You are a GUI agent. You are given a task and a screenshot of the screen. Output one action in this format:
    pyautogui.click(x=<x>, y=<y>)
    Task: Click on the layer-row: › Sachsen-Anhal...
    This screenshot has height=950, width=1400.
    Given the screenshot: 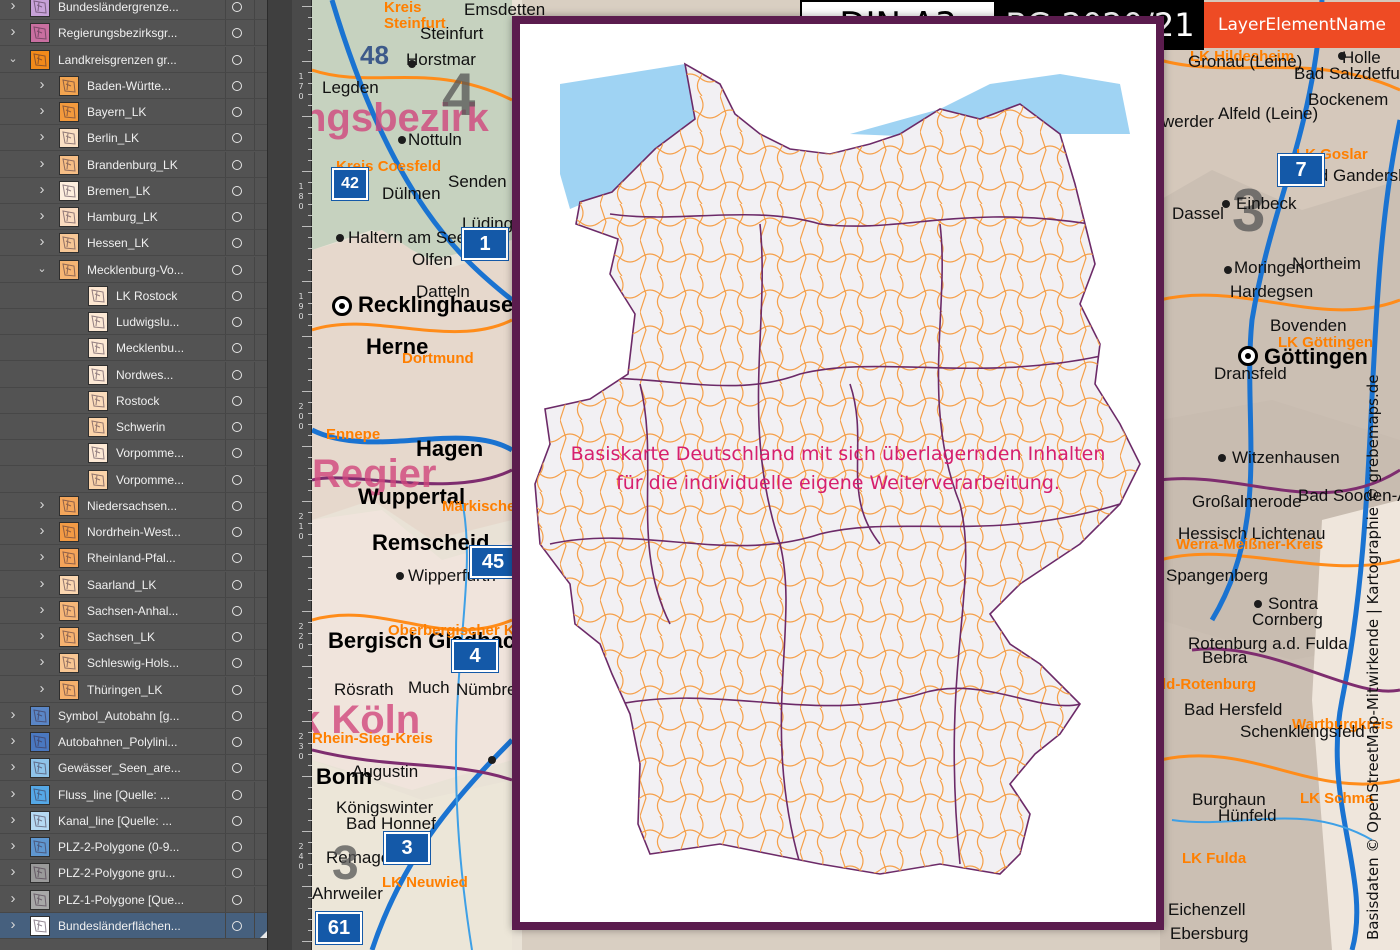 What is the action you would take?
    pyautogui.click(x=133, y=610)
    